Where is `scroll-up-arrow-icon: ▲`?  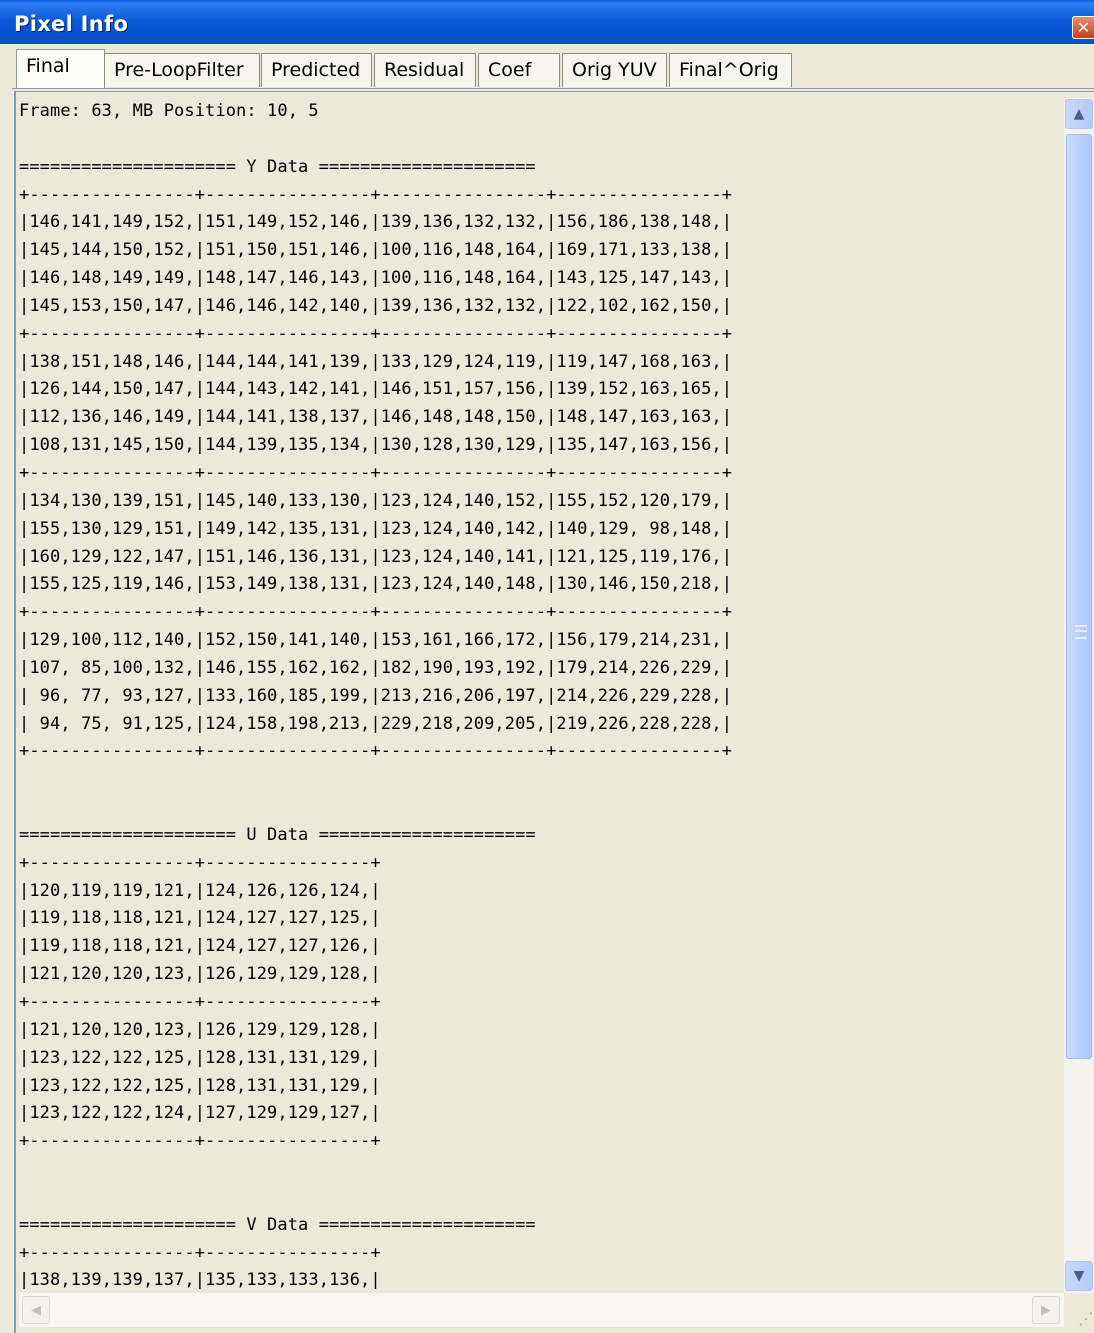
scroll-up-arrow-icon: ▲ is located at coordinates (1079, 114).